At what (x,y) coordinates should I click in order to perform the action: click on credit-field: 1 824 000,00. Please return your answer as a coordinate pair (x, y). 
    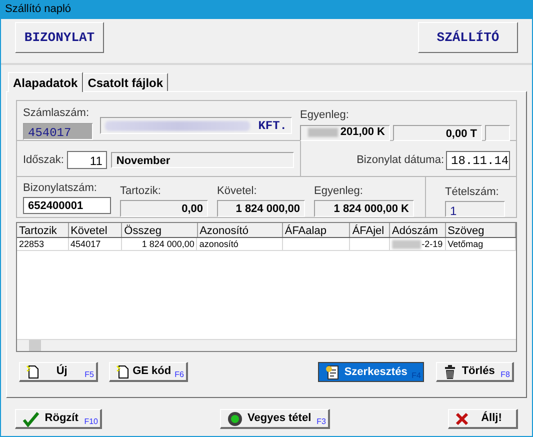
    Looking at the image, I should click on (261, 208).